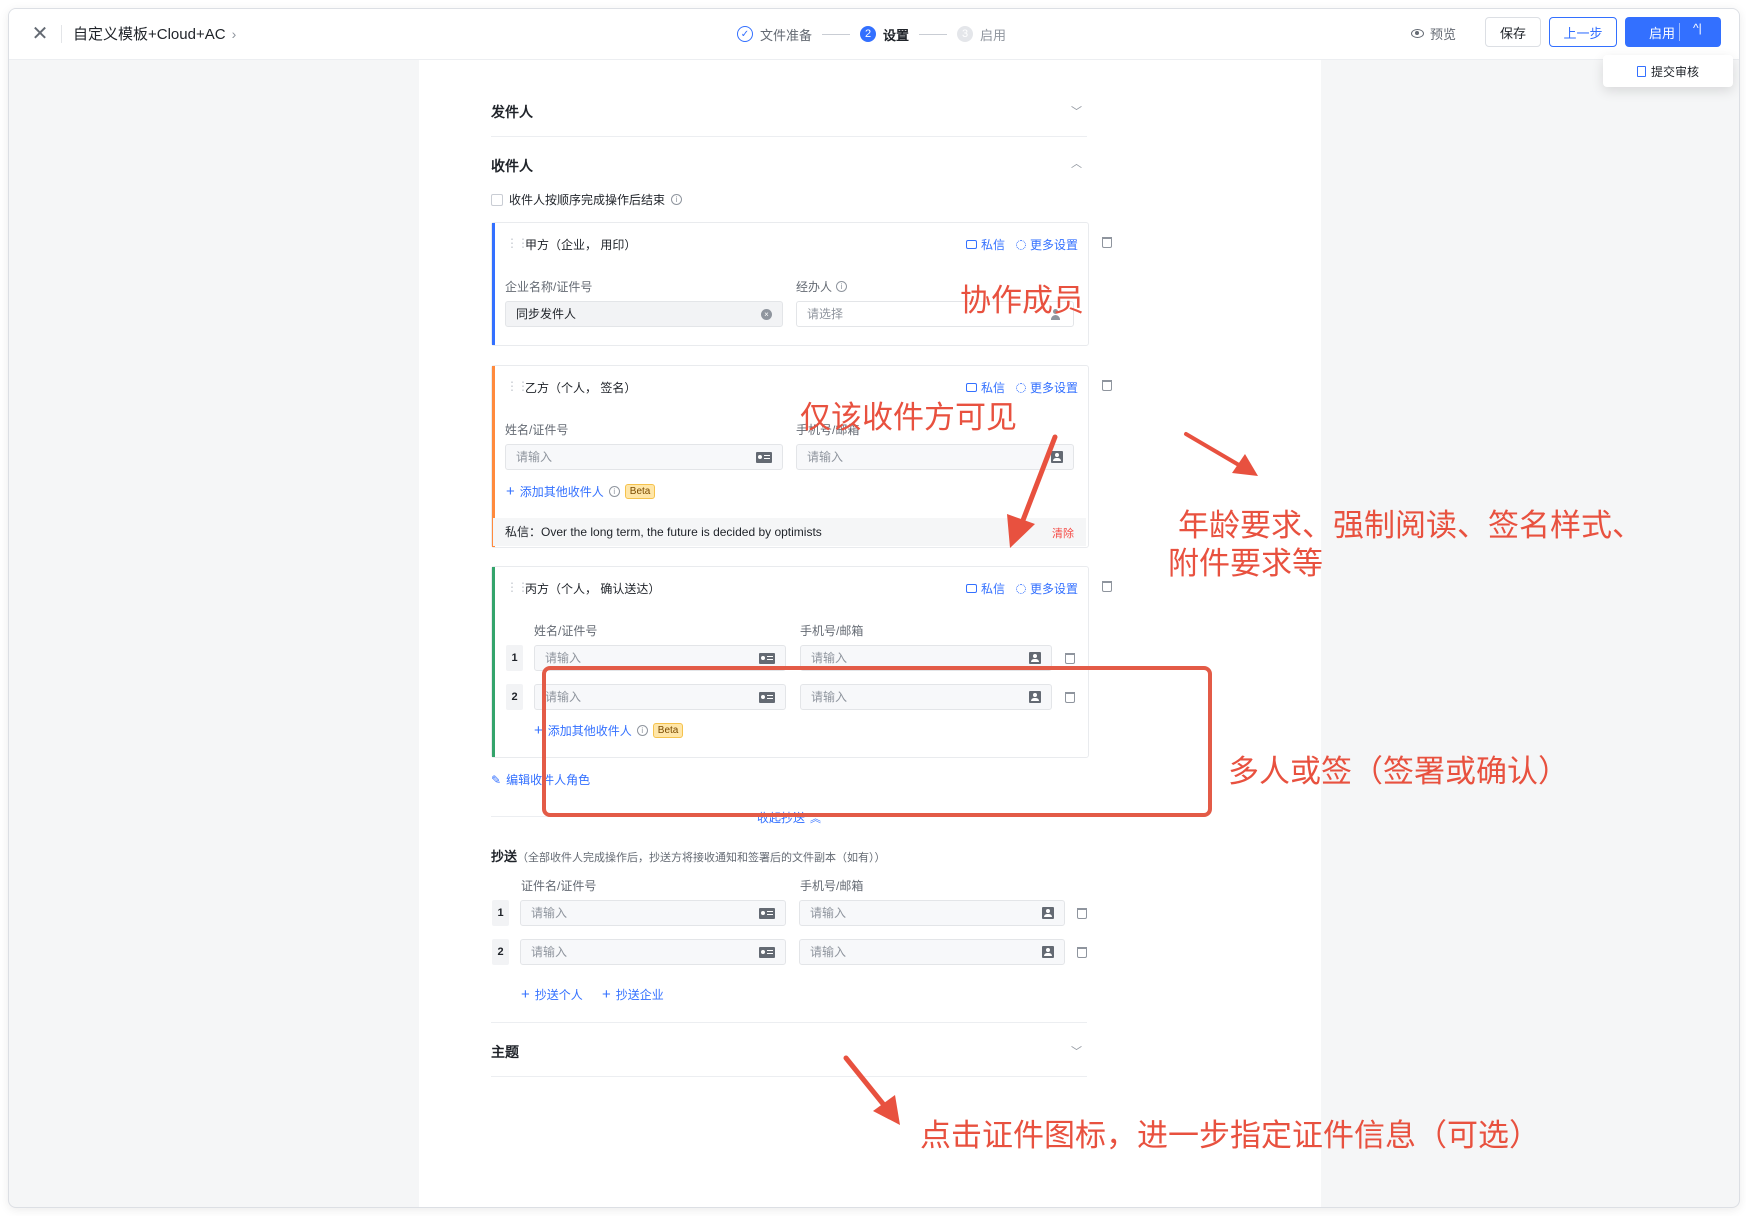 This screenshot has height=1216, width=1746. I want to click on submit-review-menu-item: 提交审核, so click(1668, 71).